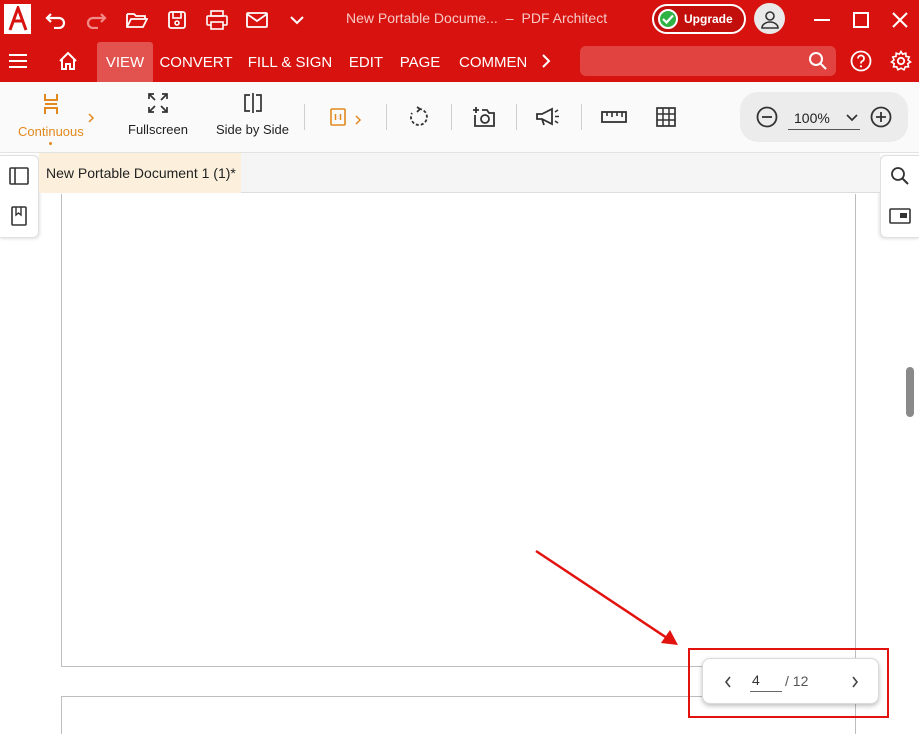 The width and height of the screenshot is (919, 734). Describe the element at coordinates (420, 62) in the screenshot. I see `tab-page: PAGE` at that location.